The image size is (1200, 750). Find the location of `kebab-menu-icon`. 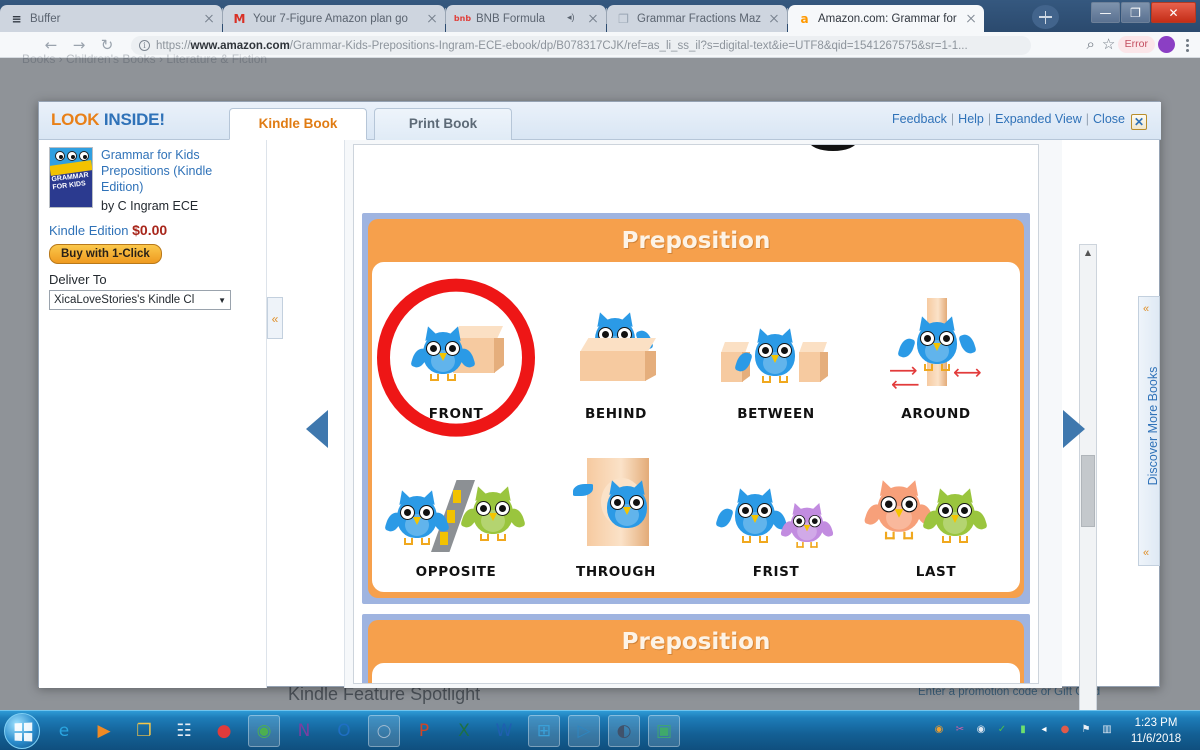

kebab-menu-icon is located at coordinates (1187, 44).